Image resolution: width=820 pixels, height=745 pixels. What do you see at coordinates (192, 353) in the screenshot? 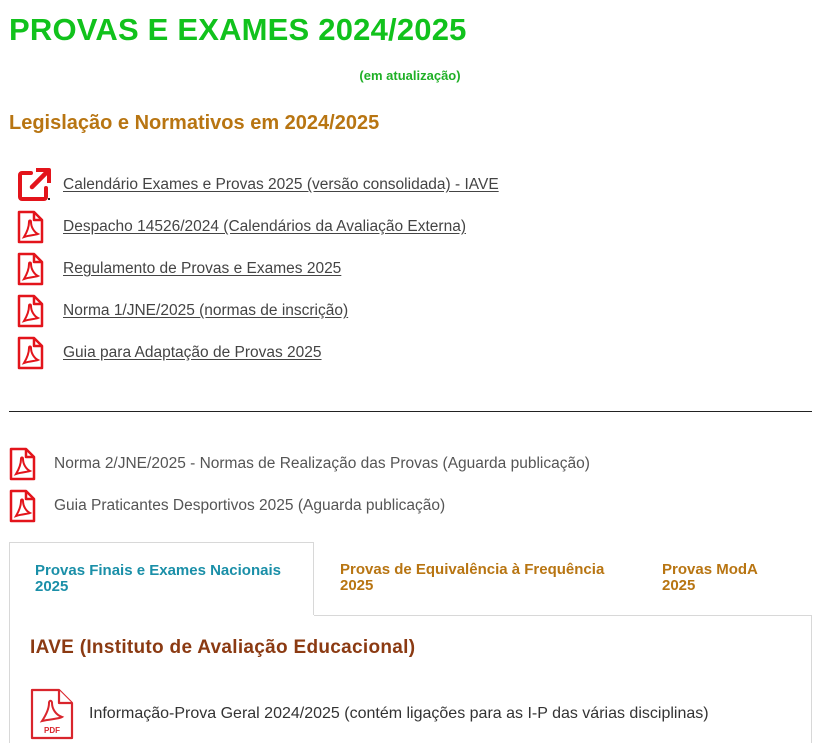
I see `guia-adaptacao-link: Guia para Adaptação de Provas 2025` at bounding box center [192, 353].